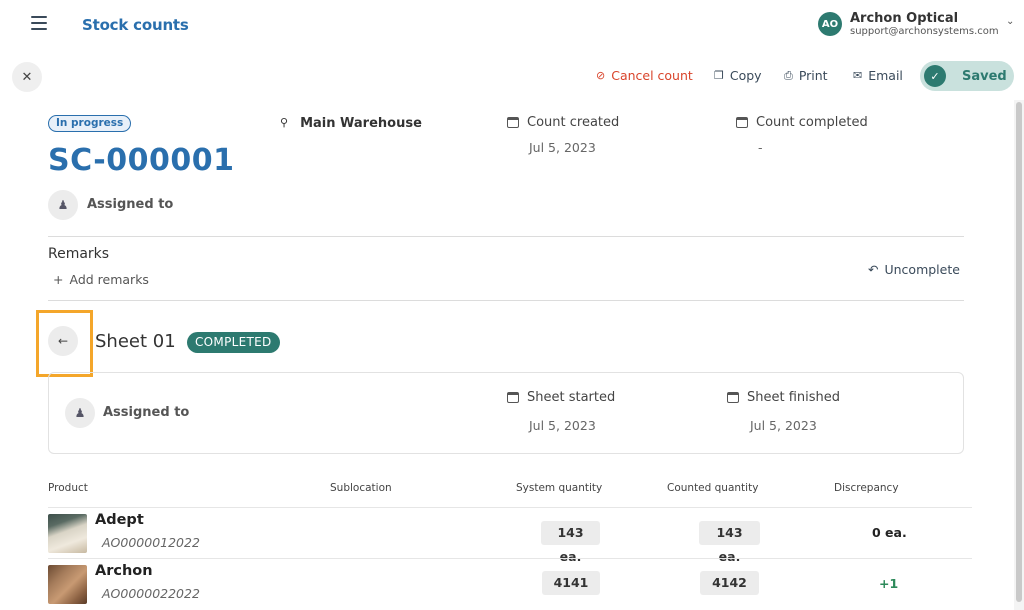 This screenshot has height=610, width=1024. What do you see at coordinates (760, 147) in the screenshot?
I see `count-completed-value: -` at bounding box center [760, 147].